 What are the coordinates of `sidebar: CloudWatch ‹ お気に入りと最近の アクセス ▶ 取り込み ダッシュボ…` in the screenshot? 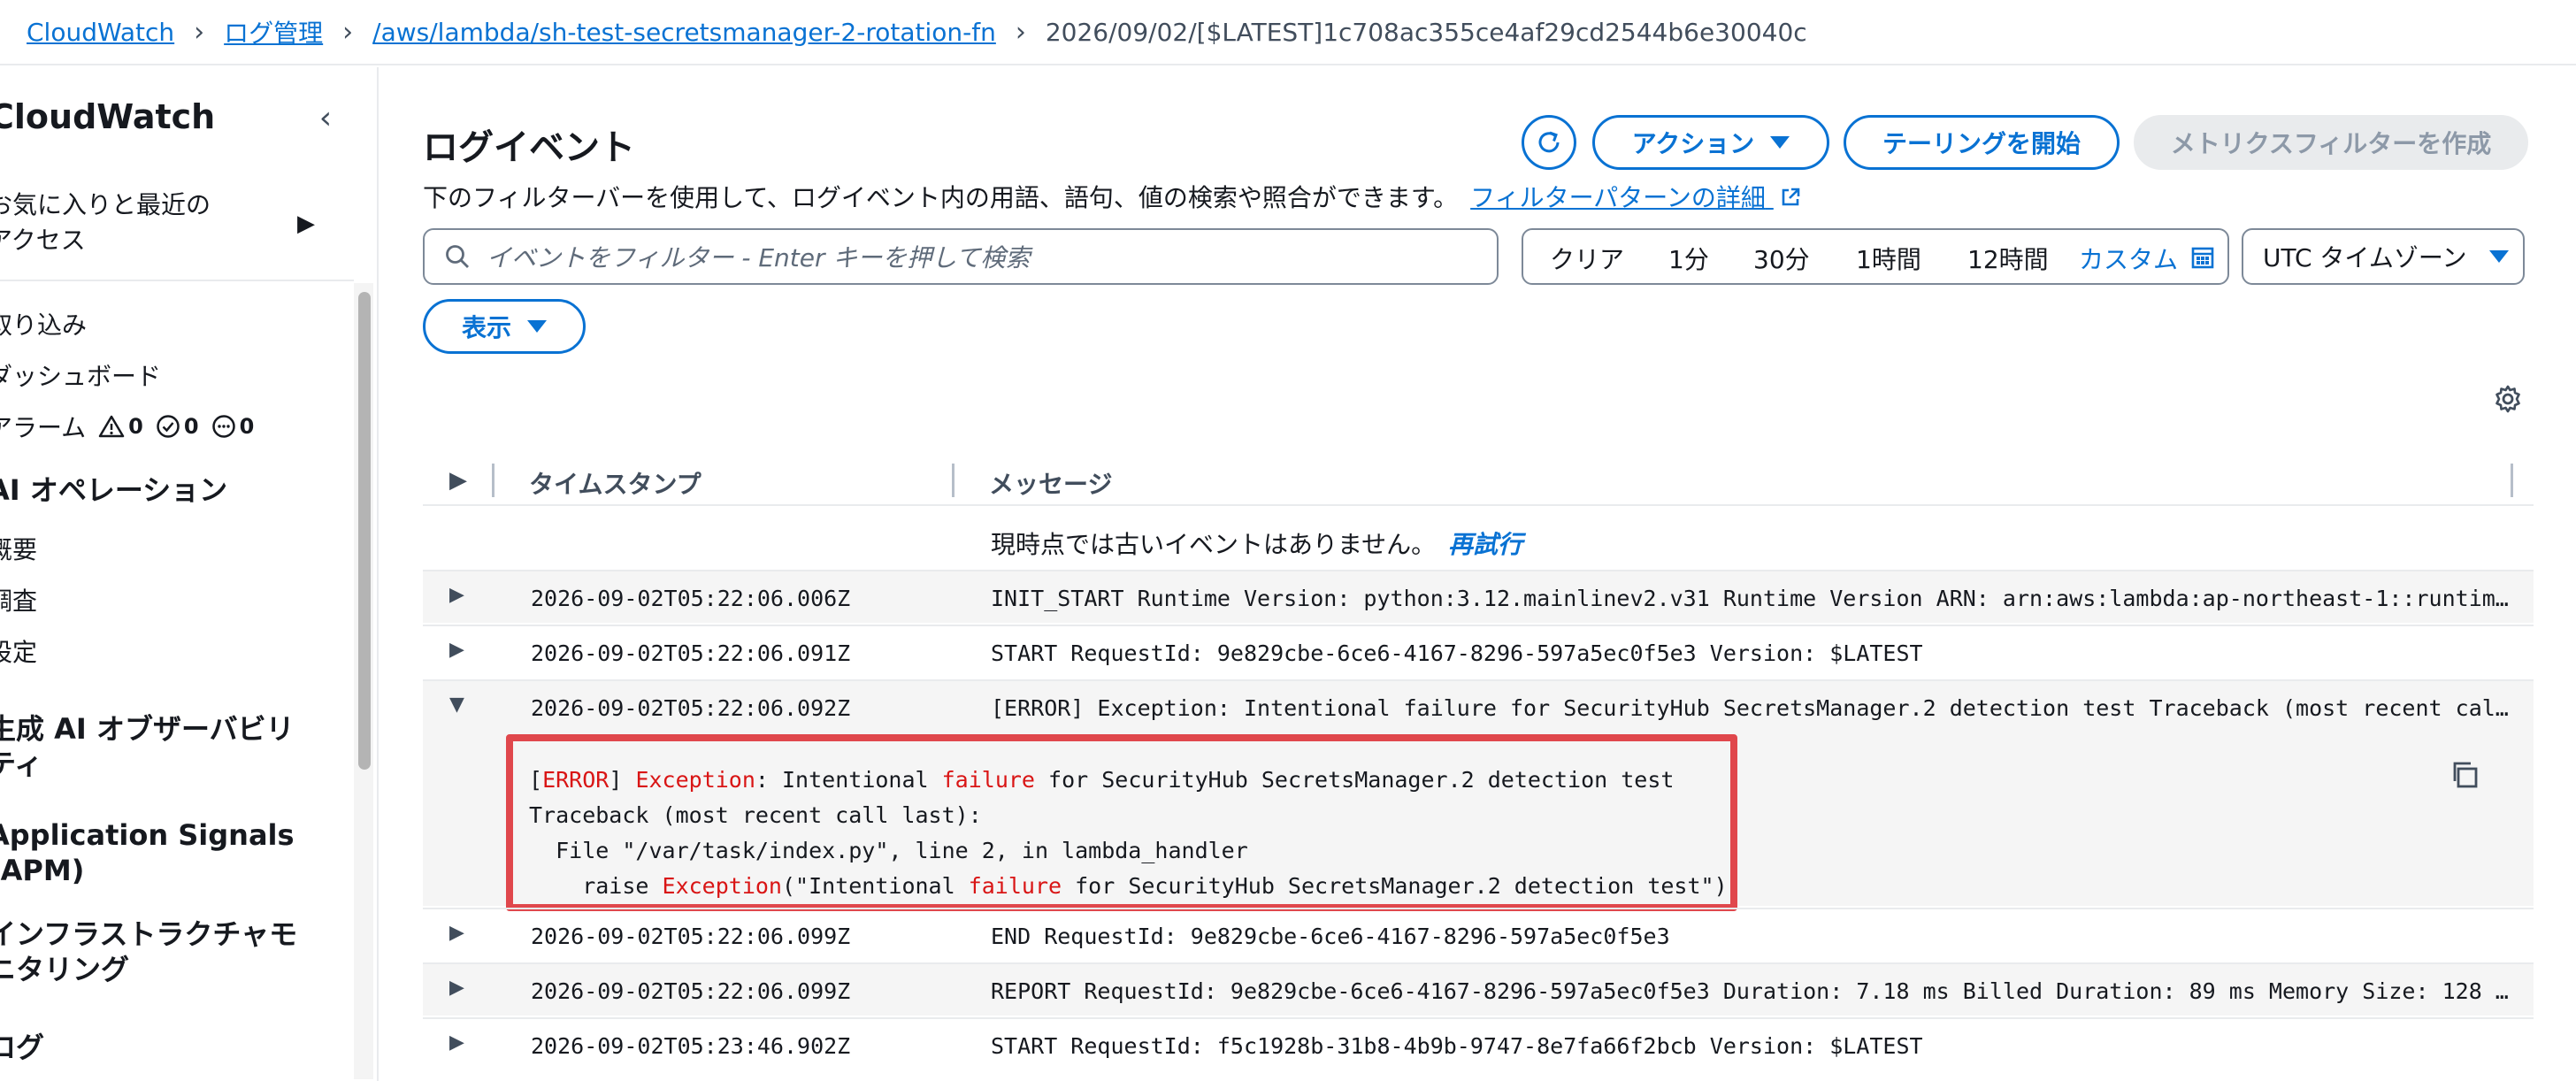 It's located at (189, 574).